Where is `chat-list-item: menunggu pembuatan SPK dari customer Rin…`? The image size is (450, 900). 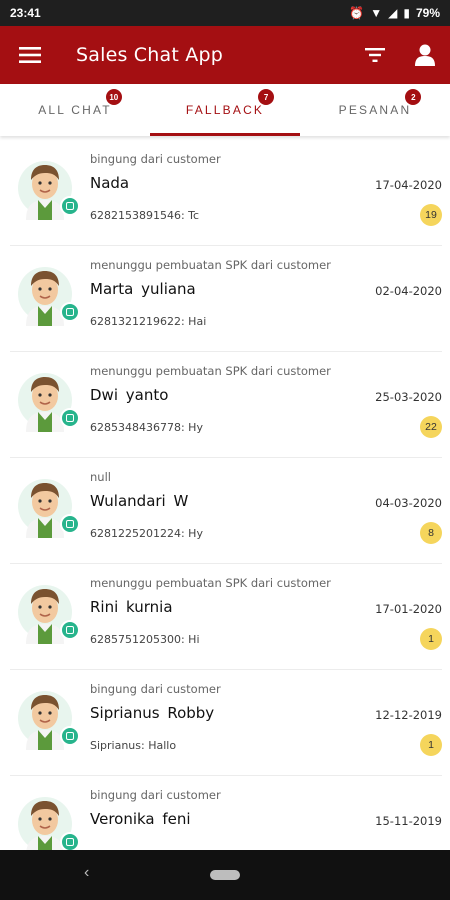 chat-list-item: menunggu pembuatan SPK dari customer Rin… is located at coordinates (226, 617).